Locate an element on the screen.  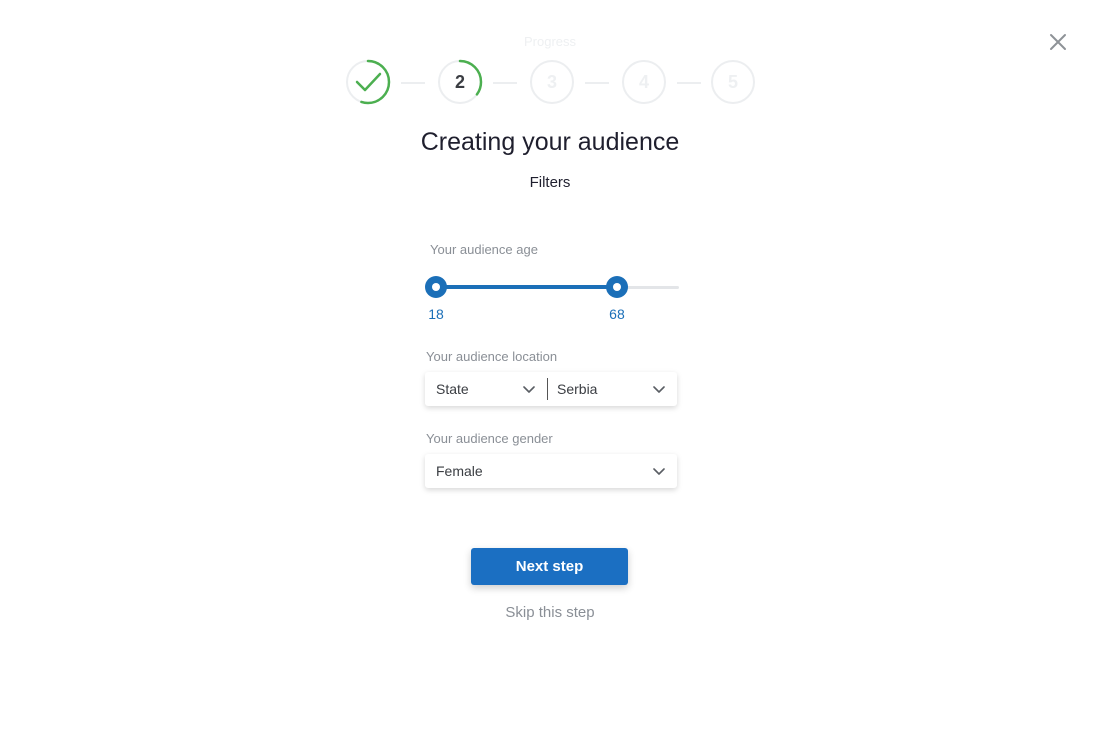
gender-select: Female is located at coordinates (551, 471).